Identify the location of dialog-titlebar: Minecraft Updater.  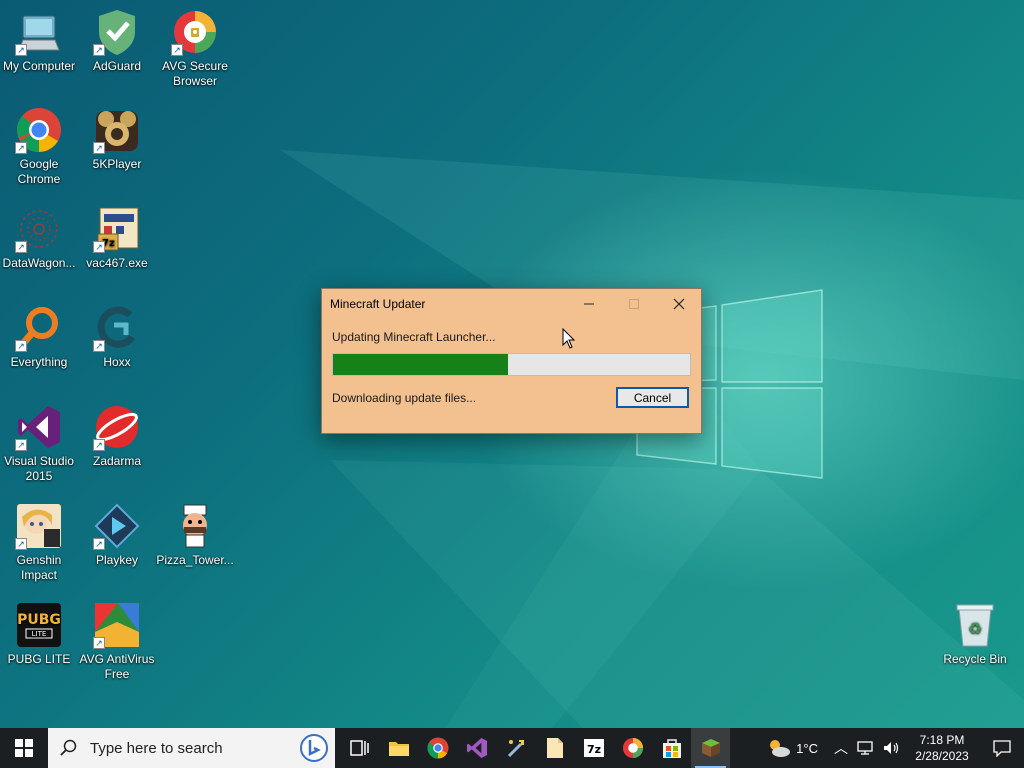
(511, 303).